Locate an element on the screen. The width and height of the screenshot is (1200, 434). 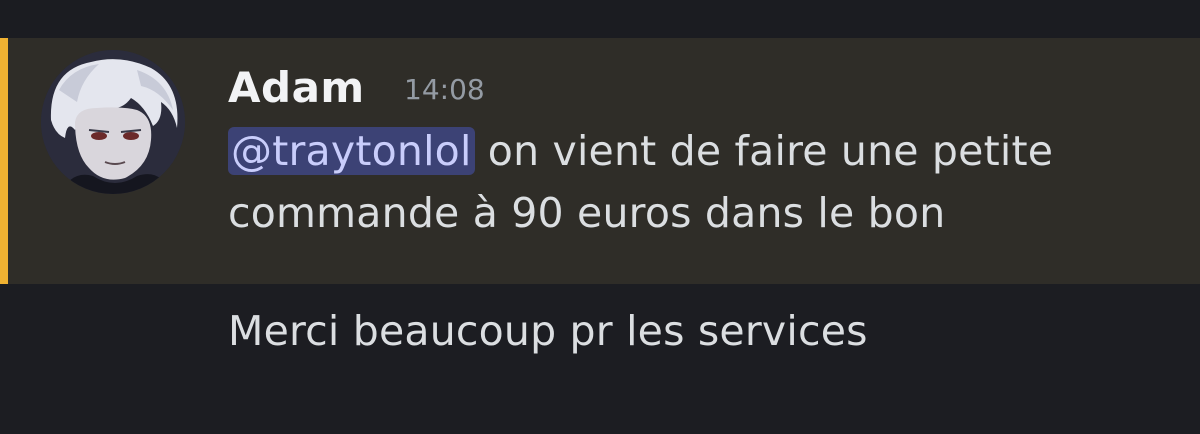
message-author-name: Adam is located at coordinates (296, 88).